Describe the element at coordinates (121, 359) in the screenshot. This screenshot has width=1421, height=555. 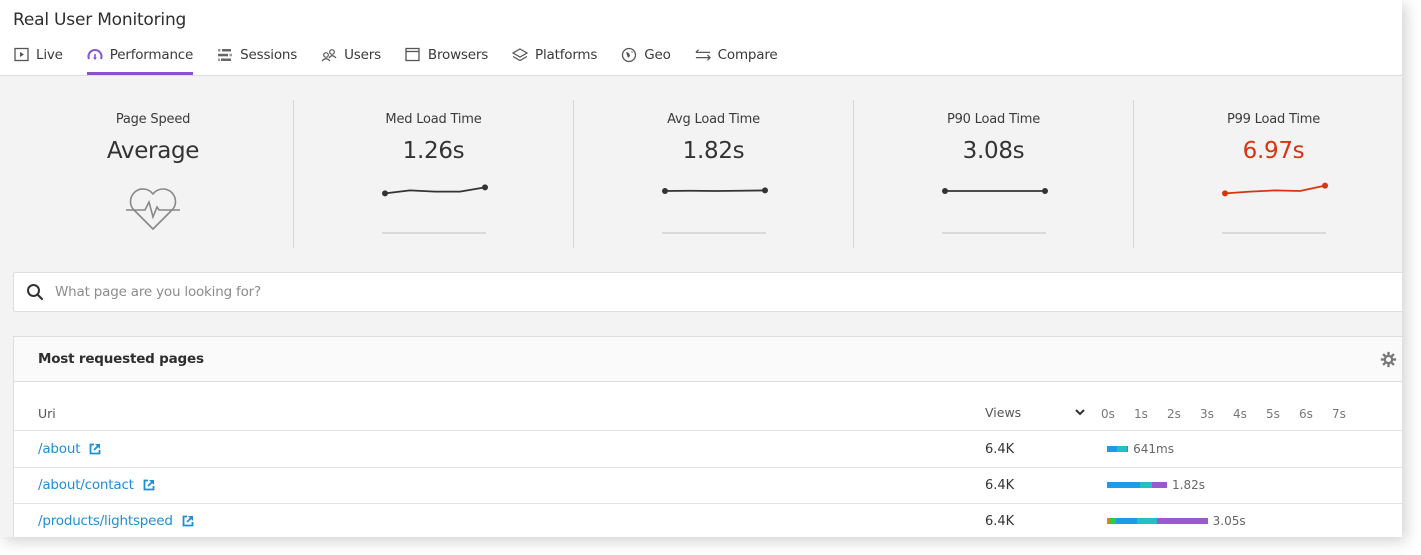
I see `panel-title: Most requested pages` at that location.